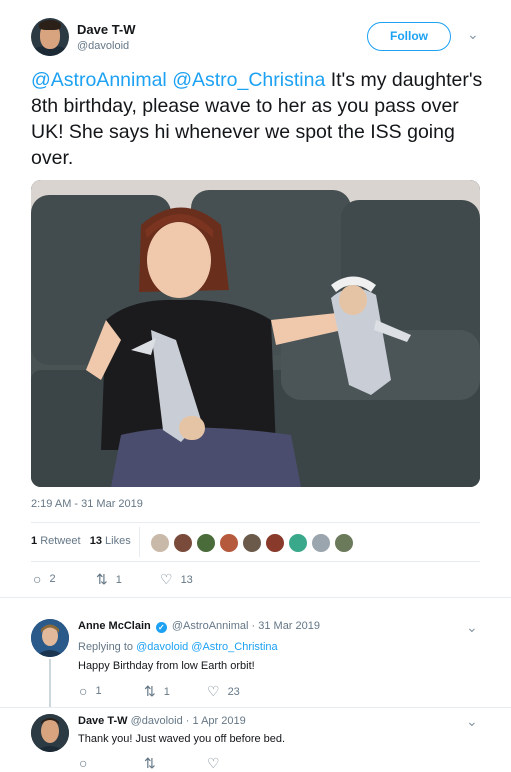 Image resolution: width=511 pixels, height=772 pixels. I want to click on like-action-count: 13, so click(186, 579).